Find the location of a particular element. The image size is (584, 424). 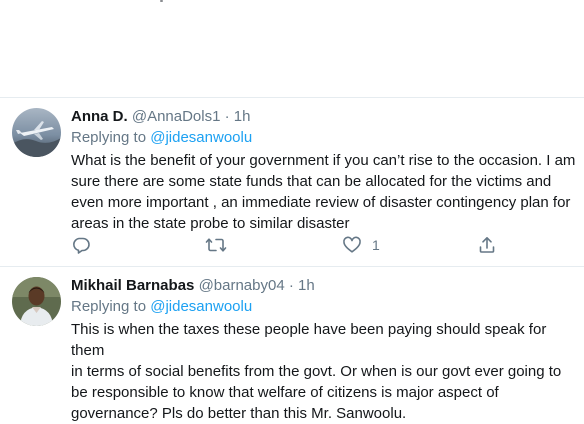

reply-button is located at coordinates (81, 245).